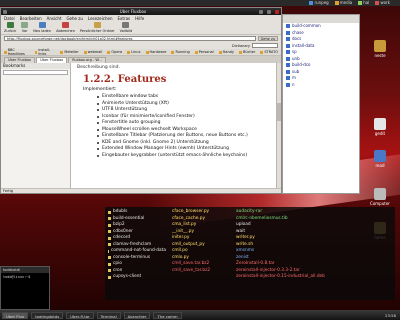 Image resolution: width=400 pixels, height=320 pixels. Describe the element at coordinates (126, 27) in the screenshot. I see `fullscreen-button: Vollbild` at that location.